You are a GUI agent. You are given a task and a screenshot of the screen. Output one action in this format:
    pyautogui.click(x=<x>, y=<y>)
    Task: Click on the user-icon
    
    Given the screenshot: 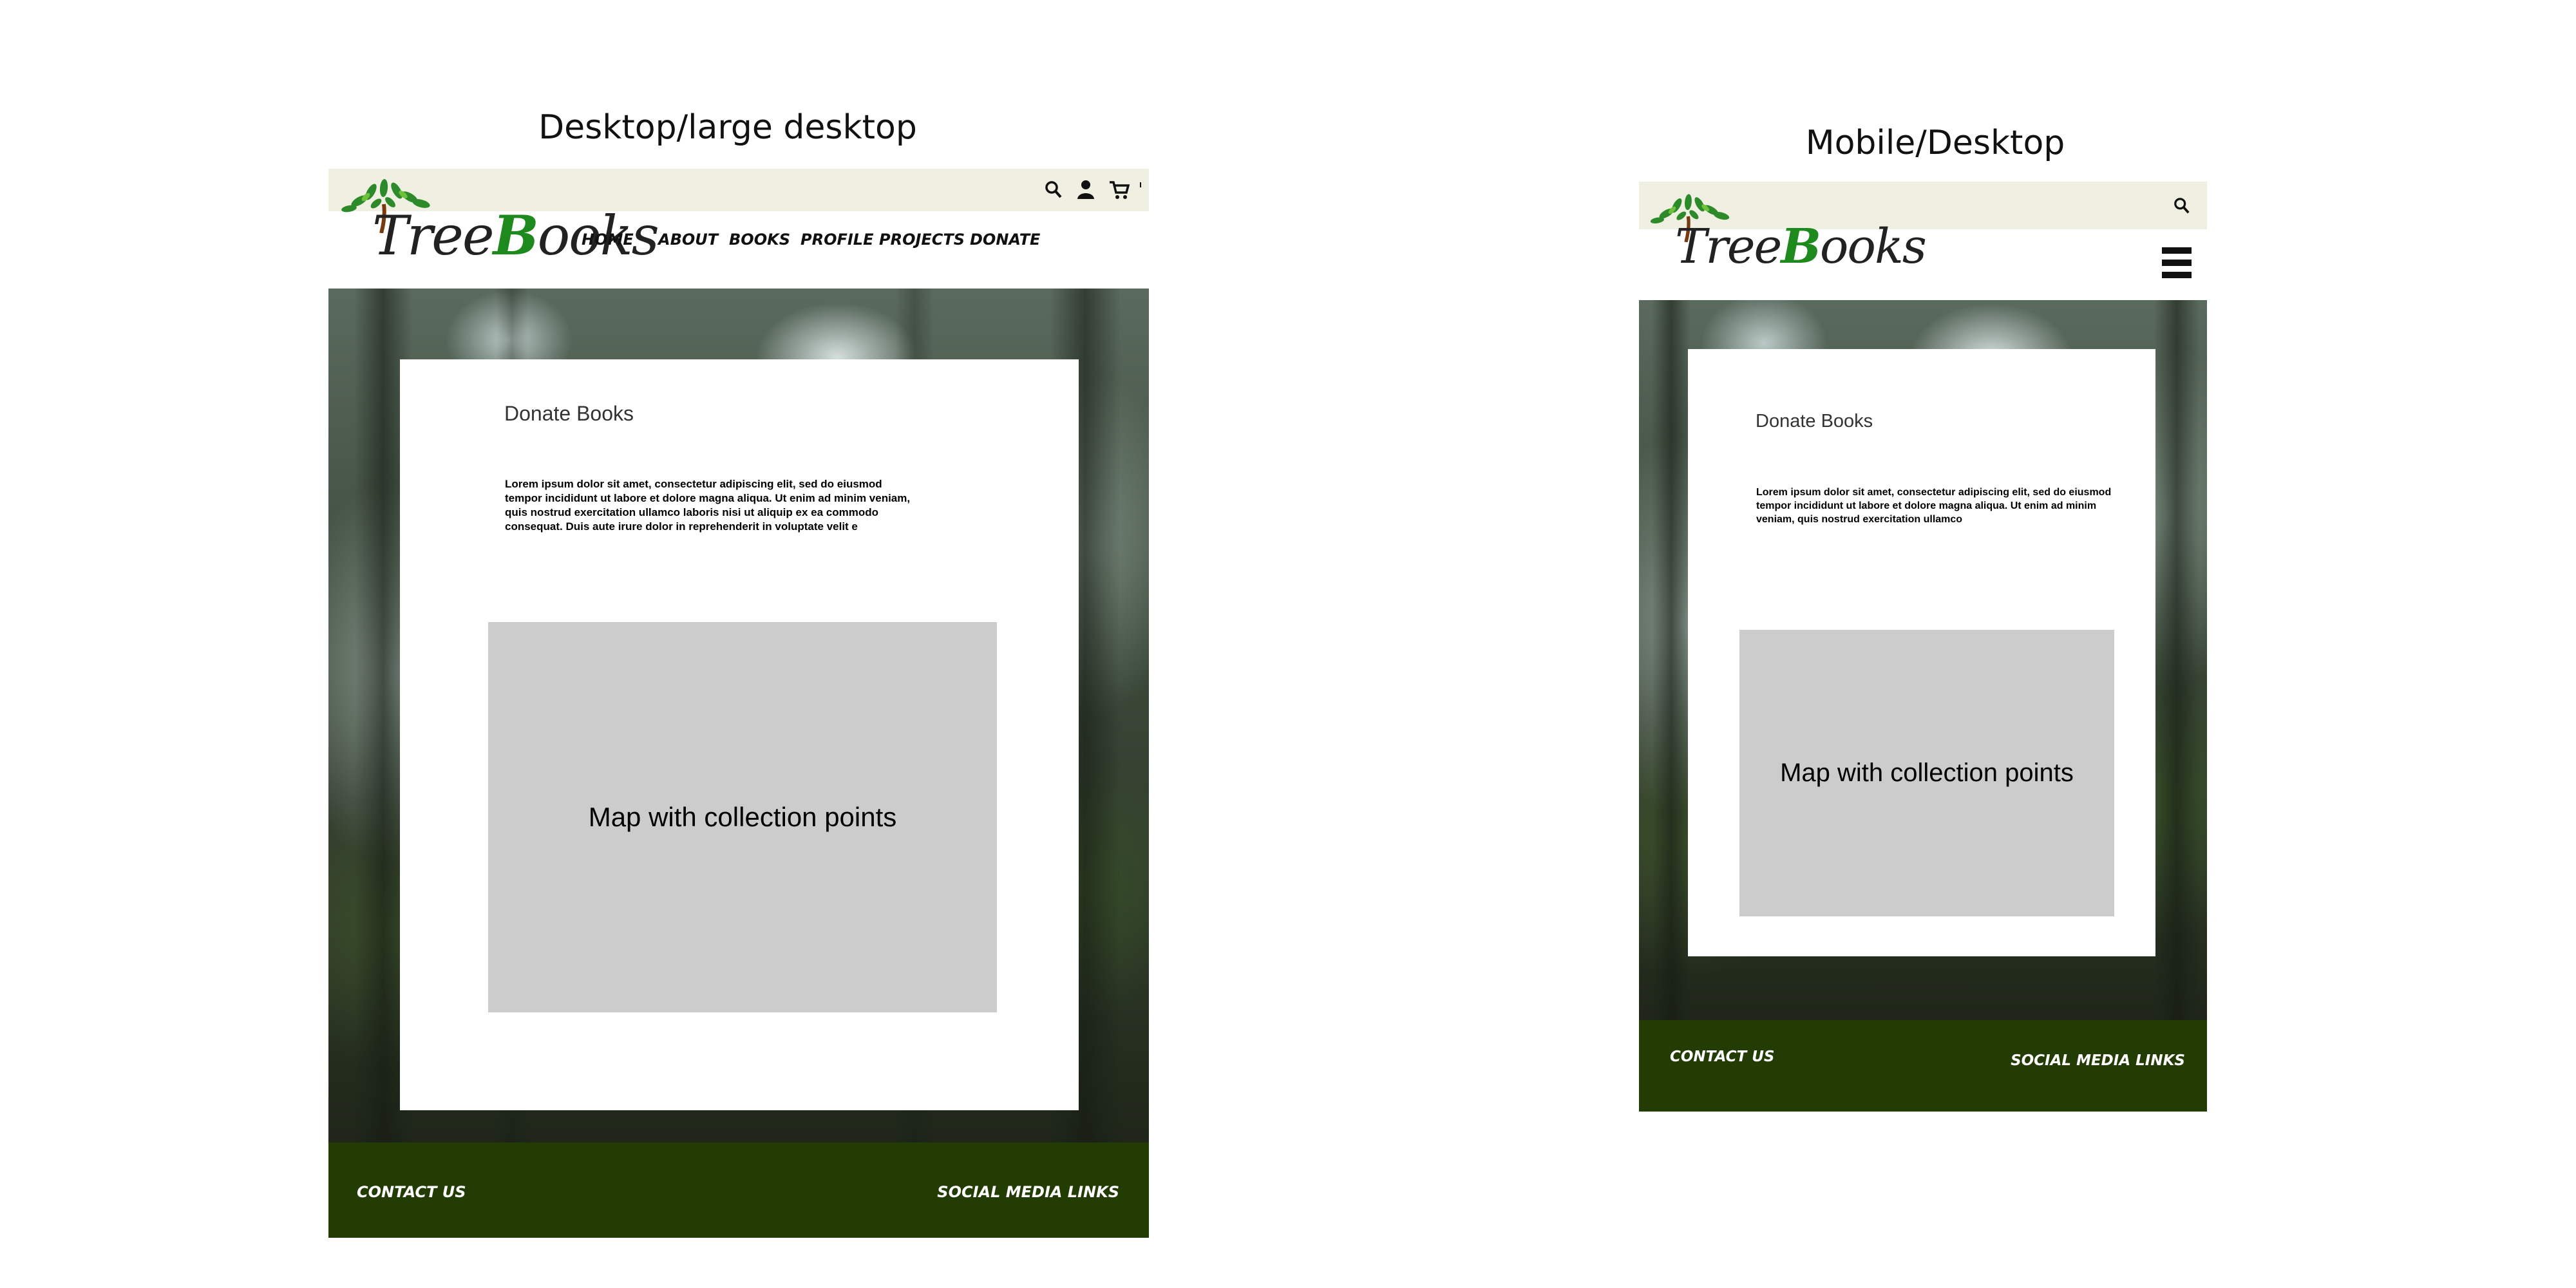 What is the action you would take?
    pyautogui.click(x=1086, y=191)
    